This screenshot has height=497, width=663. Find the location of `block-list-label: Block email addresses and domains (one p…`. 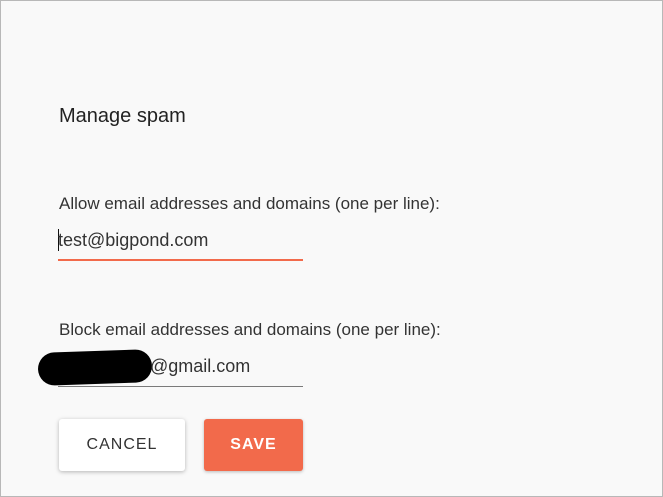

block-list-label: Block email addresses and domains (one p… is located at coordinates (250, 329).